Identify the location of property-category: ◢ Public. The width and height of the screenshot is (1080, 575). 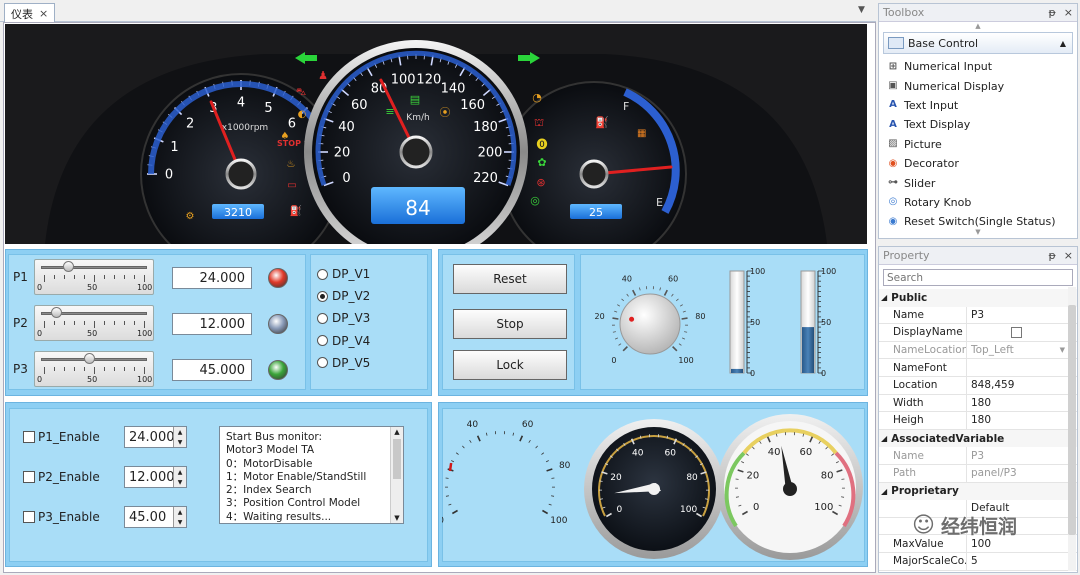
(978, 298).